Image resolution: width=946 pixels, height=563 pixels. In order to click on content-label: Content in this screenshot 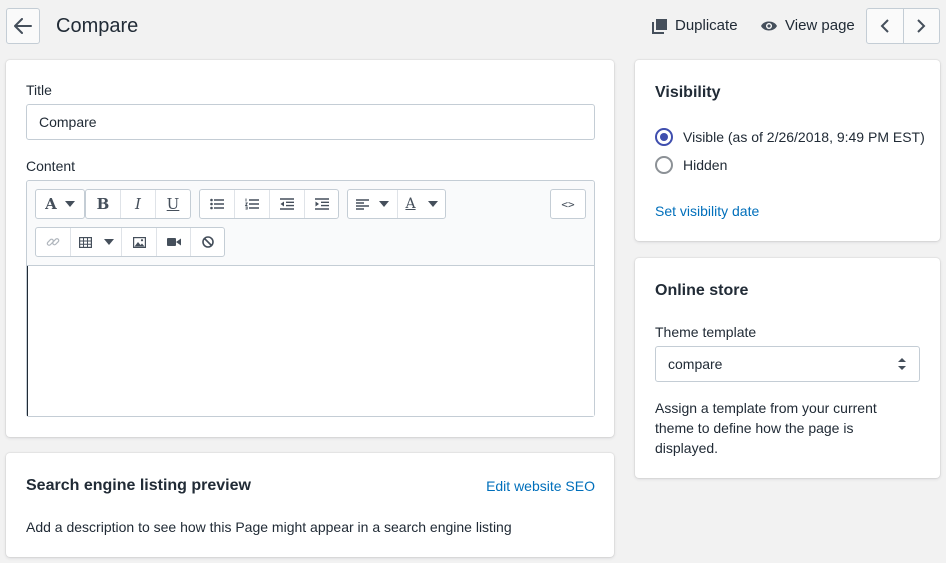, I will do `click(51, 166)`.